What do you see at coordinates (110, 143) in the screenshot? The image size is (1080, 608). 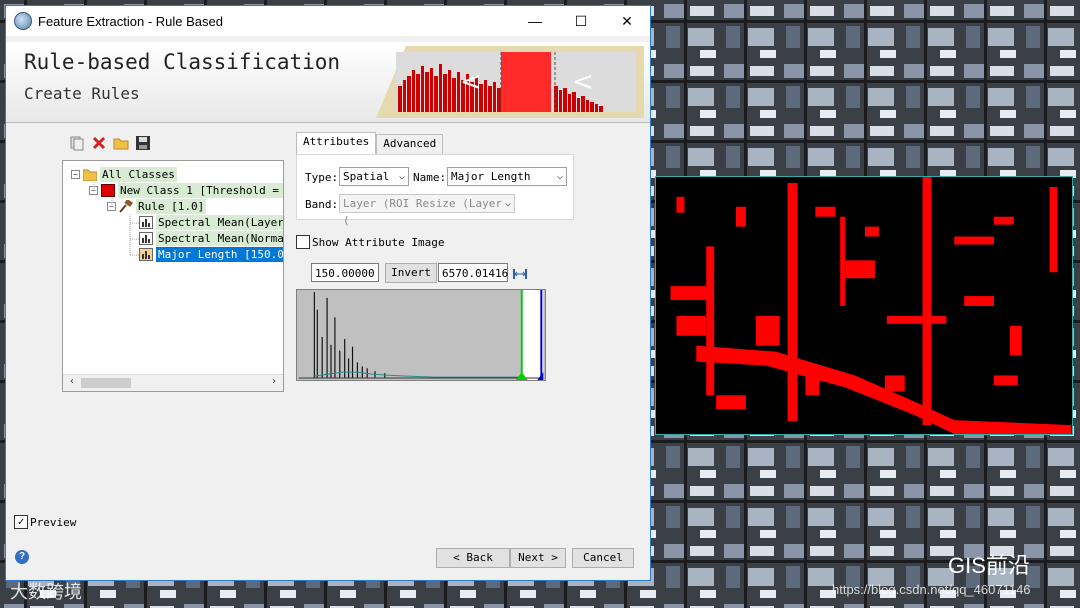 I see `tree-toolbar` at bounding box center [110, 143].